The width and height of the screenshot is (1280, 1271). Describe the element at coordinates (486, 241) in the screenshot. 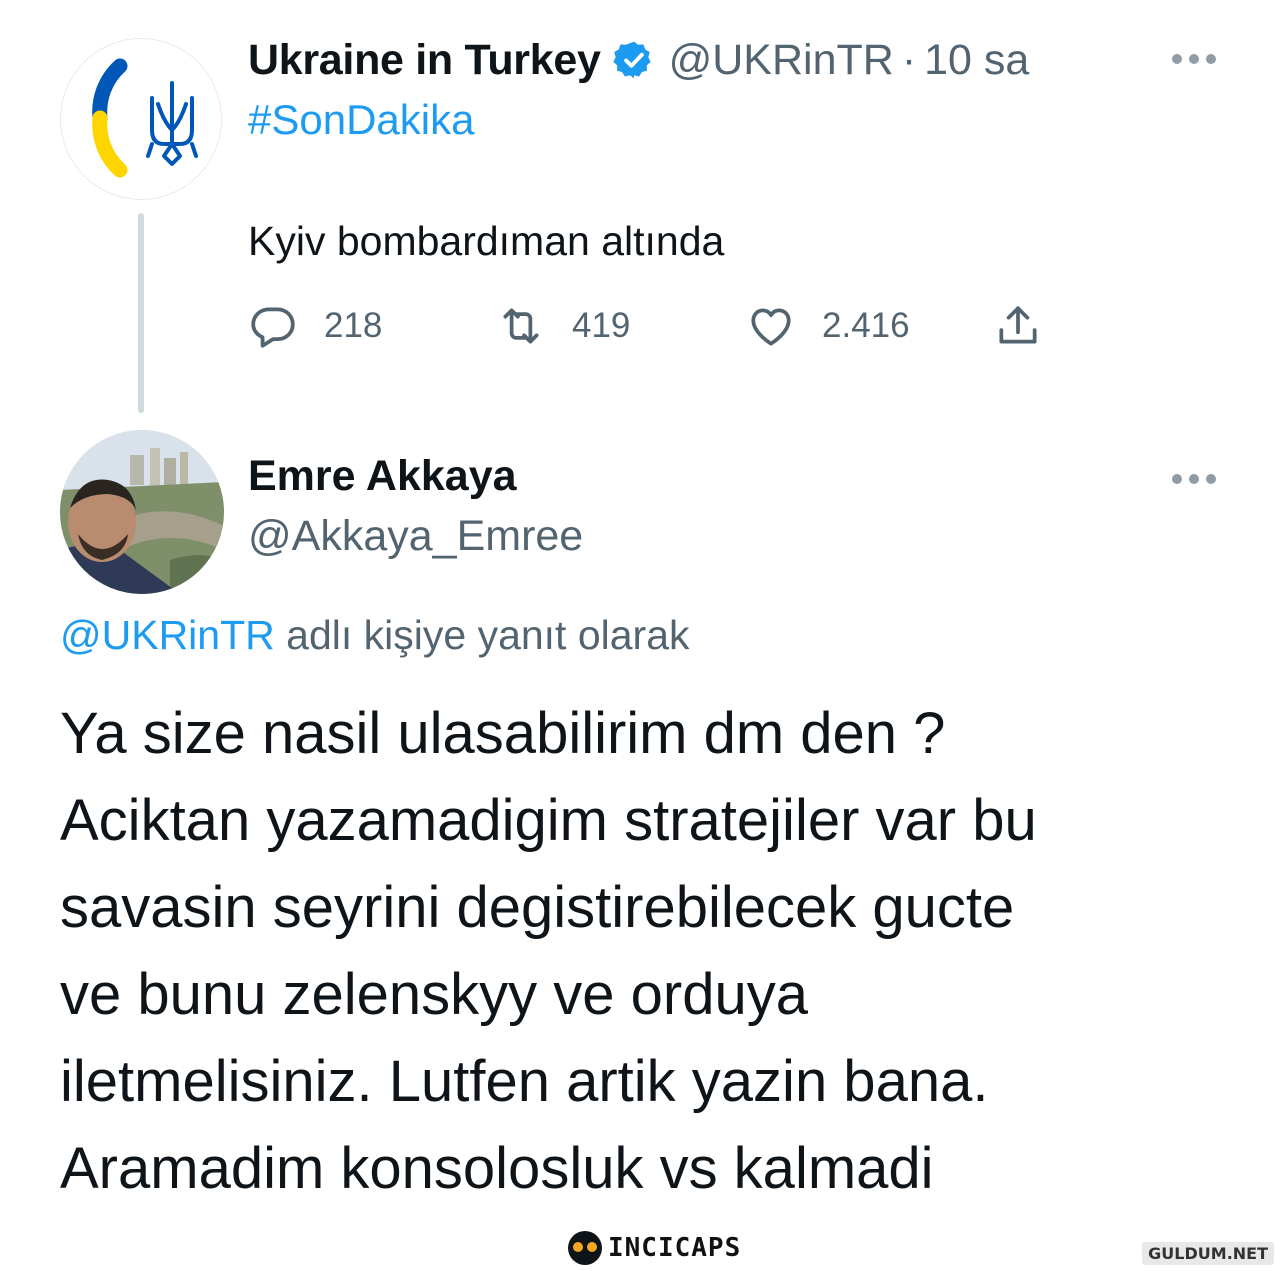

I see `parent-tweet-text: Kyiv bombardıman altında` at that location.